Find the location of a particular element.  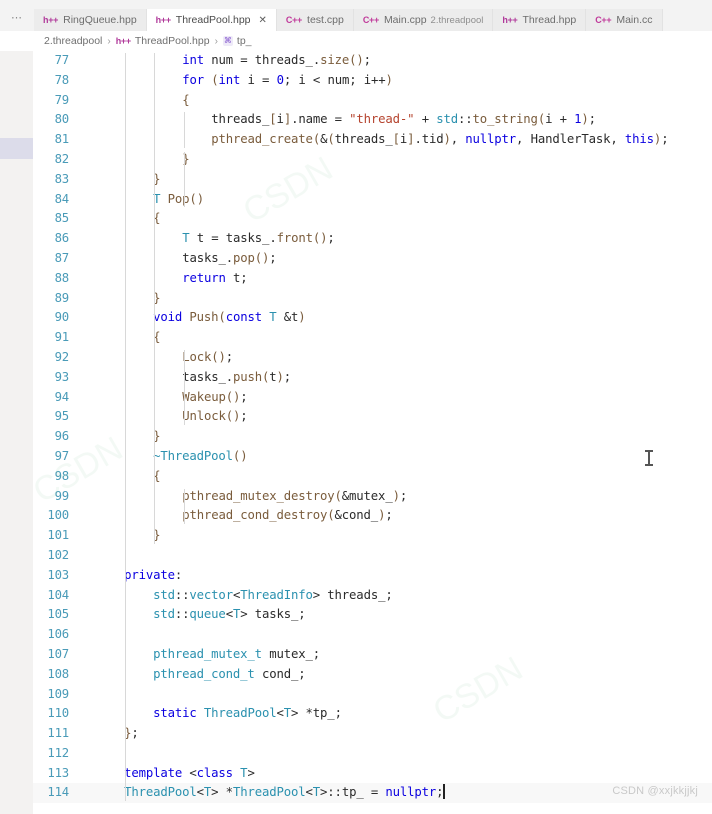

code-line-text: pthread_cond_destroy(&cond_); is located at coordinates (287, 515).